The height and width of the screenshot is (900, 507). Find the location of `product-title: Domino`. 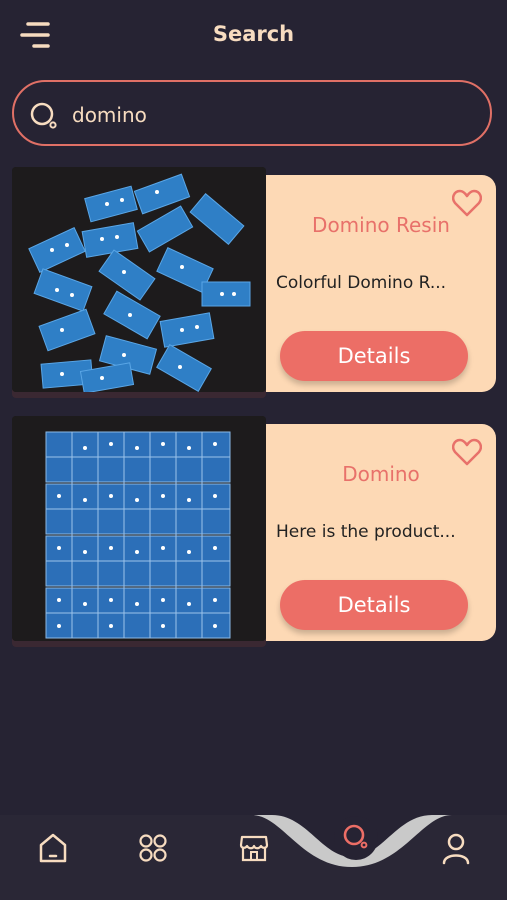

product-title: Domino is located at coordinates (381, 474).